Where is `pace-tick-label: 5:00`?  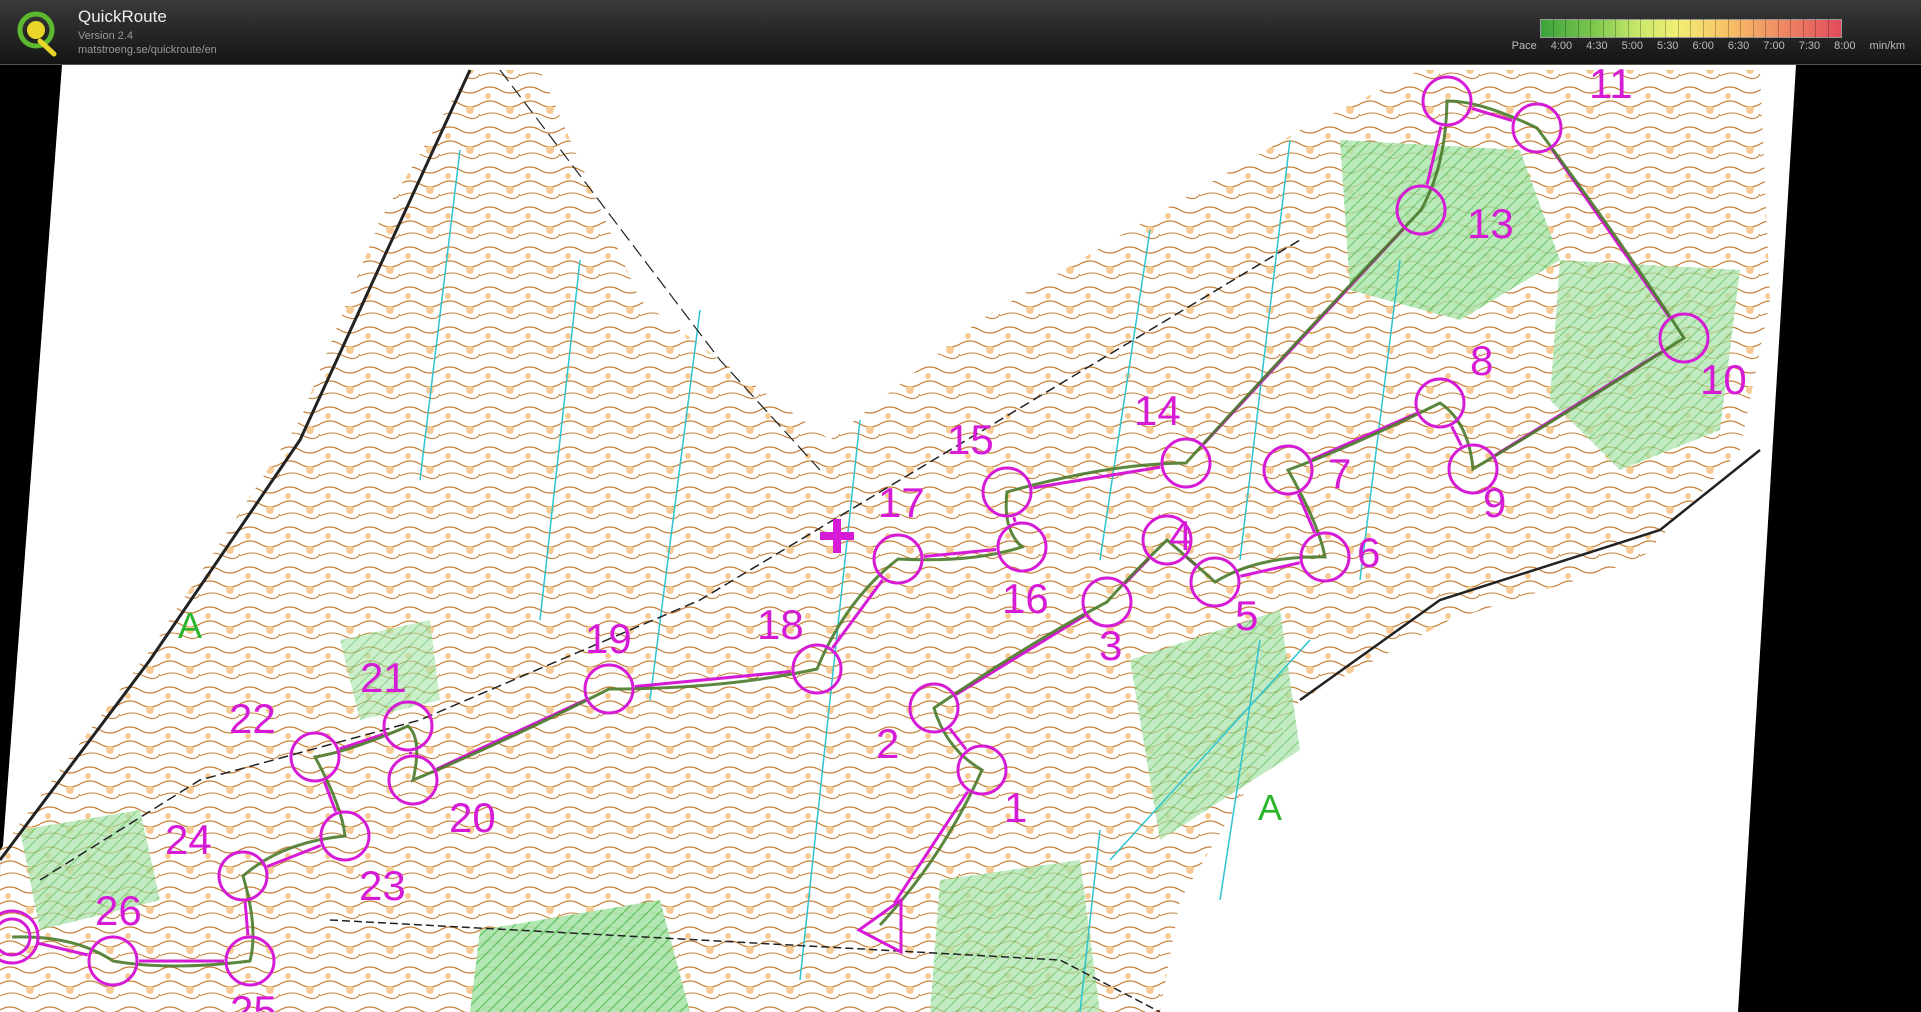 pace-tick-label: 5:00 is located at coordinates (1632, 46).